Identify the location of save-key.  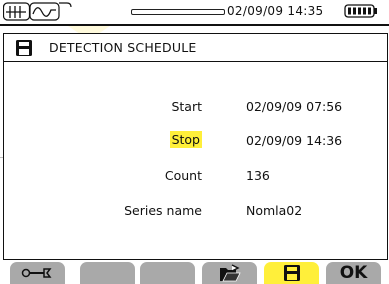
(291, 273).